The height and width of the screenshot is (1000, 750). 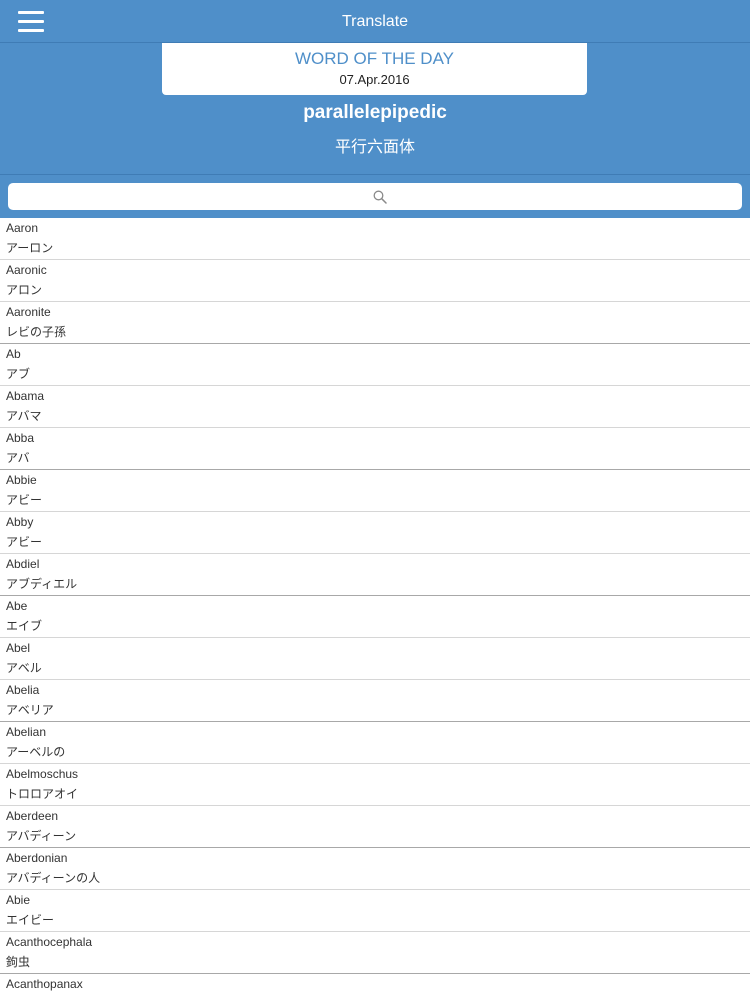 I want to click on list-item: Aaronic アロン, so click(x=375, y=281).